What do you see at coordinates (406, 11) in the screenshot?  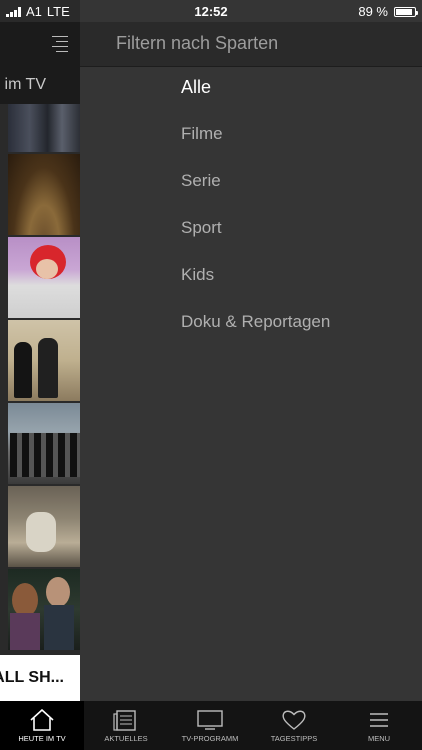 I see `battery-icon` at bounding box center [406, 11].